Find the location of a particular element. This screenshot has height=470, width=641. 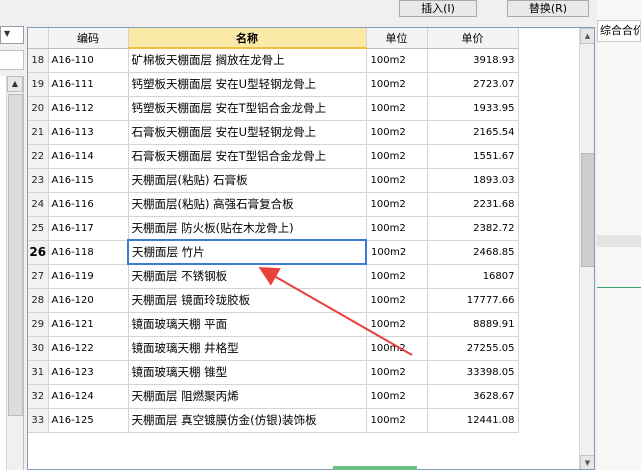

grid-scrollbar-thumb is located at coordinates (587, 210).